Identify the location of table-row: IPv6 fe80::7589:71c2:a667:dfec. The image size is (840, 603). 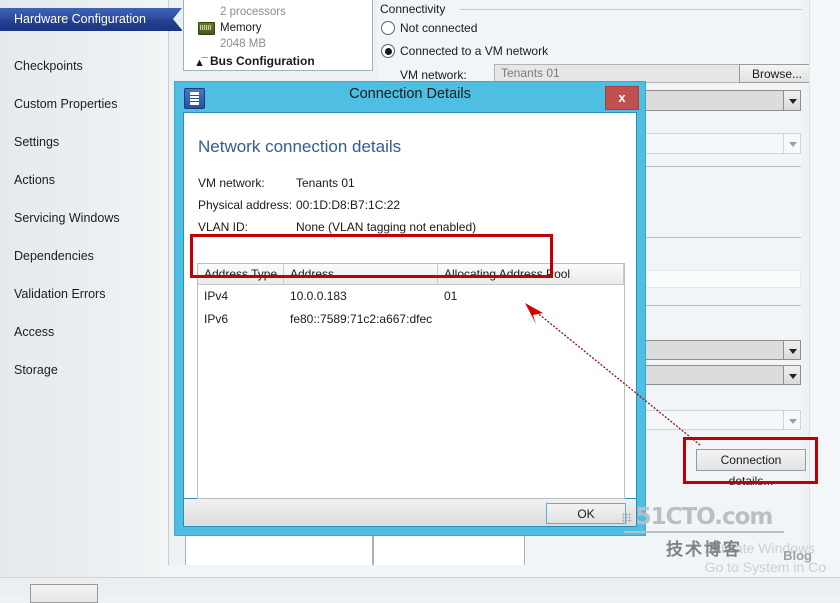
(411, 319).